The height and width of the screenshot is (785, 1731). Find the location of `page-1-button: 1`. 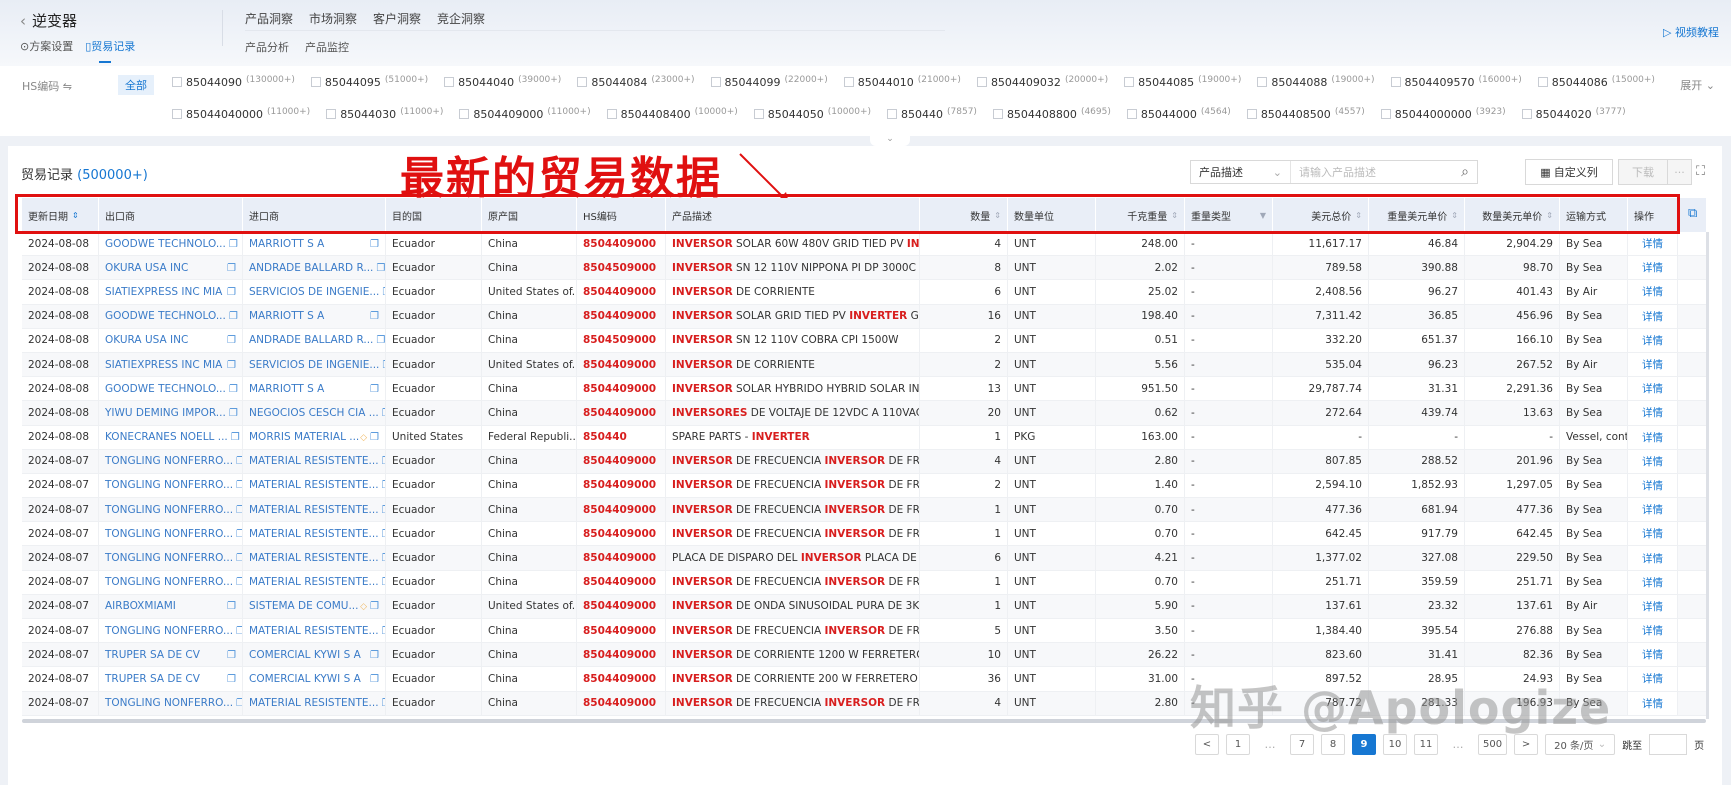

page-1-button: 1 is located at coordinates (1238, 744).